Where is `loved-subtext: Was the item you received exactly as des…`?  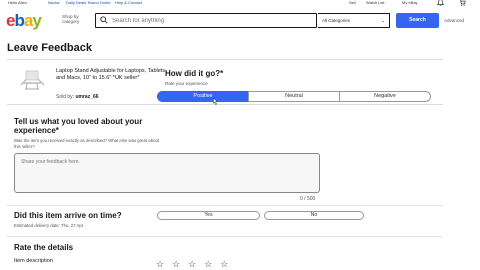 loved-subtext: Was the item you received exactly as des… is located at coordinates (87, 143).